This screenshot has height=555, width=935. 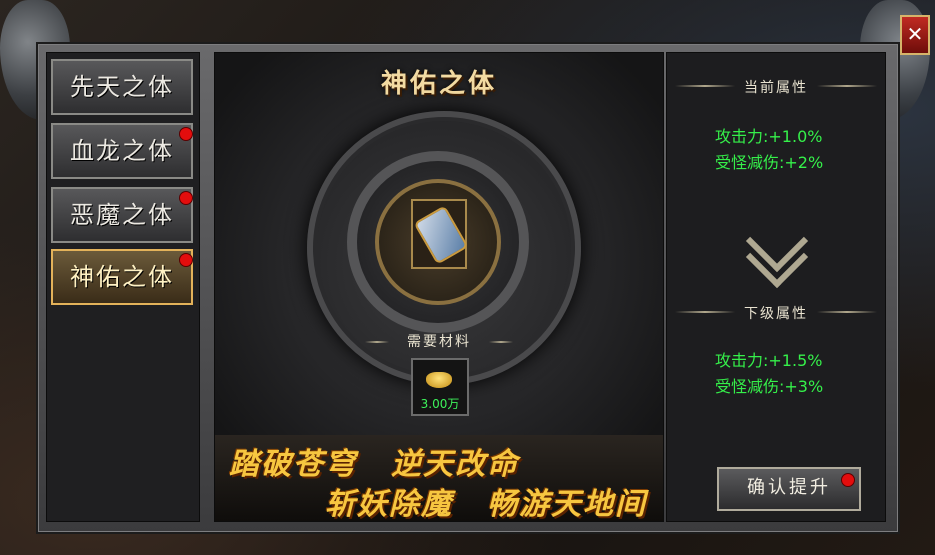 I want to click on confirm-upgrade-button: 确认提升, so click(x=789, y=489).